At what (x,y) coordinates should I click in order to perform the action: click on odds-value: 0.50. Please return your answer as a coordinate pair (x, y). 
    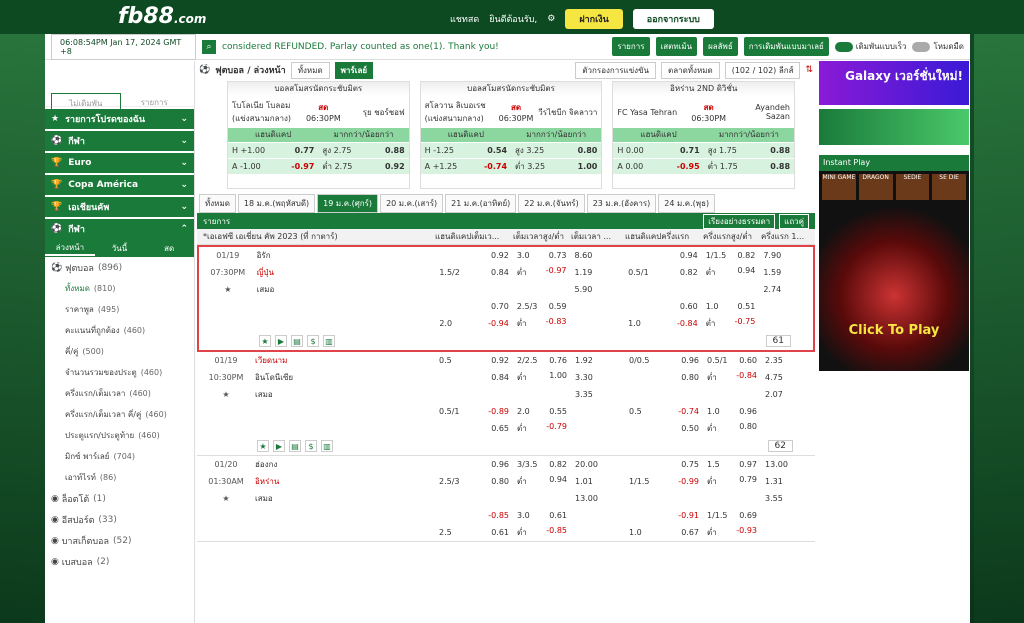
    Looking at the image, I should click on (690, 428).